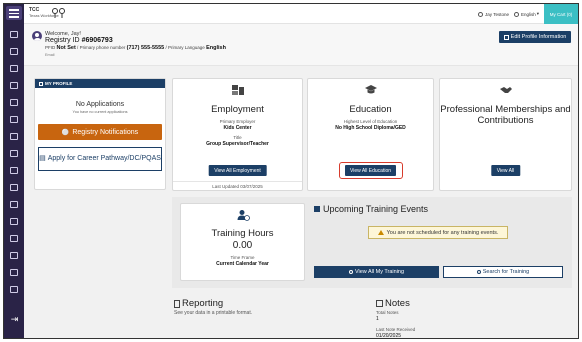 This screenshot has height=342, width=582. What do you see at coordinates (14, 289) in the screenshot?
I see `sidebar-link-icon` at bounding box center [14, 289].